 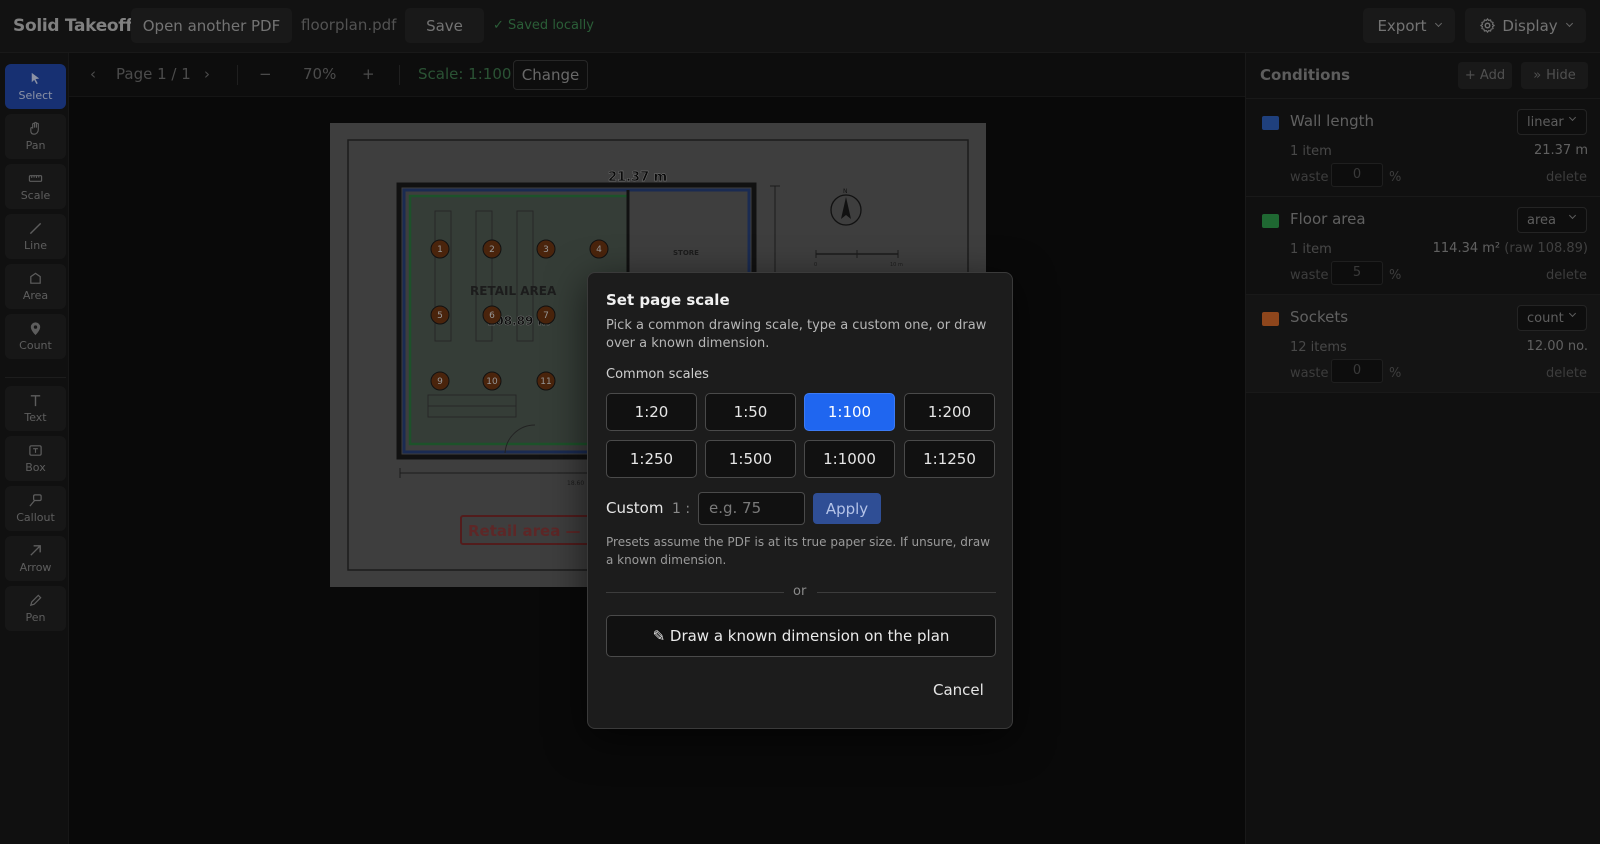 What do you see at coordinates (750, 412) in the screenshot?
I see `scale-option-1-50: 1:50` at bounding box center [750, 412].